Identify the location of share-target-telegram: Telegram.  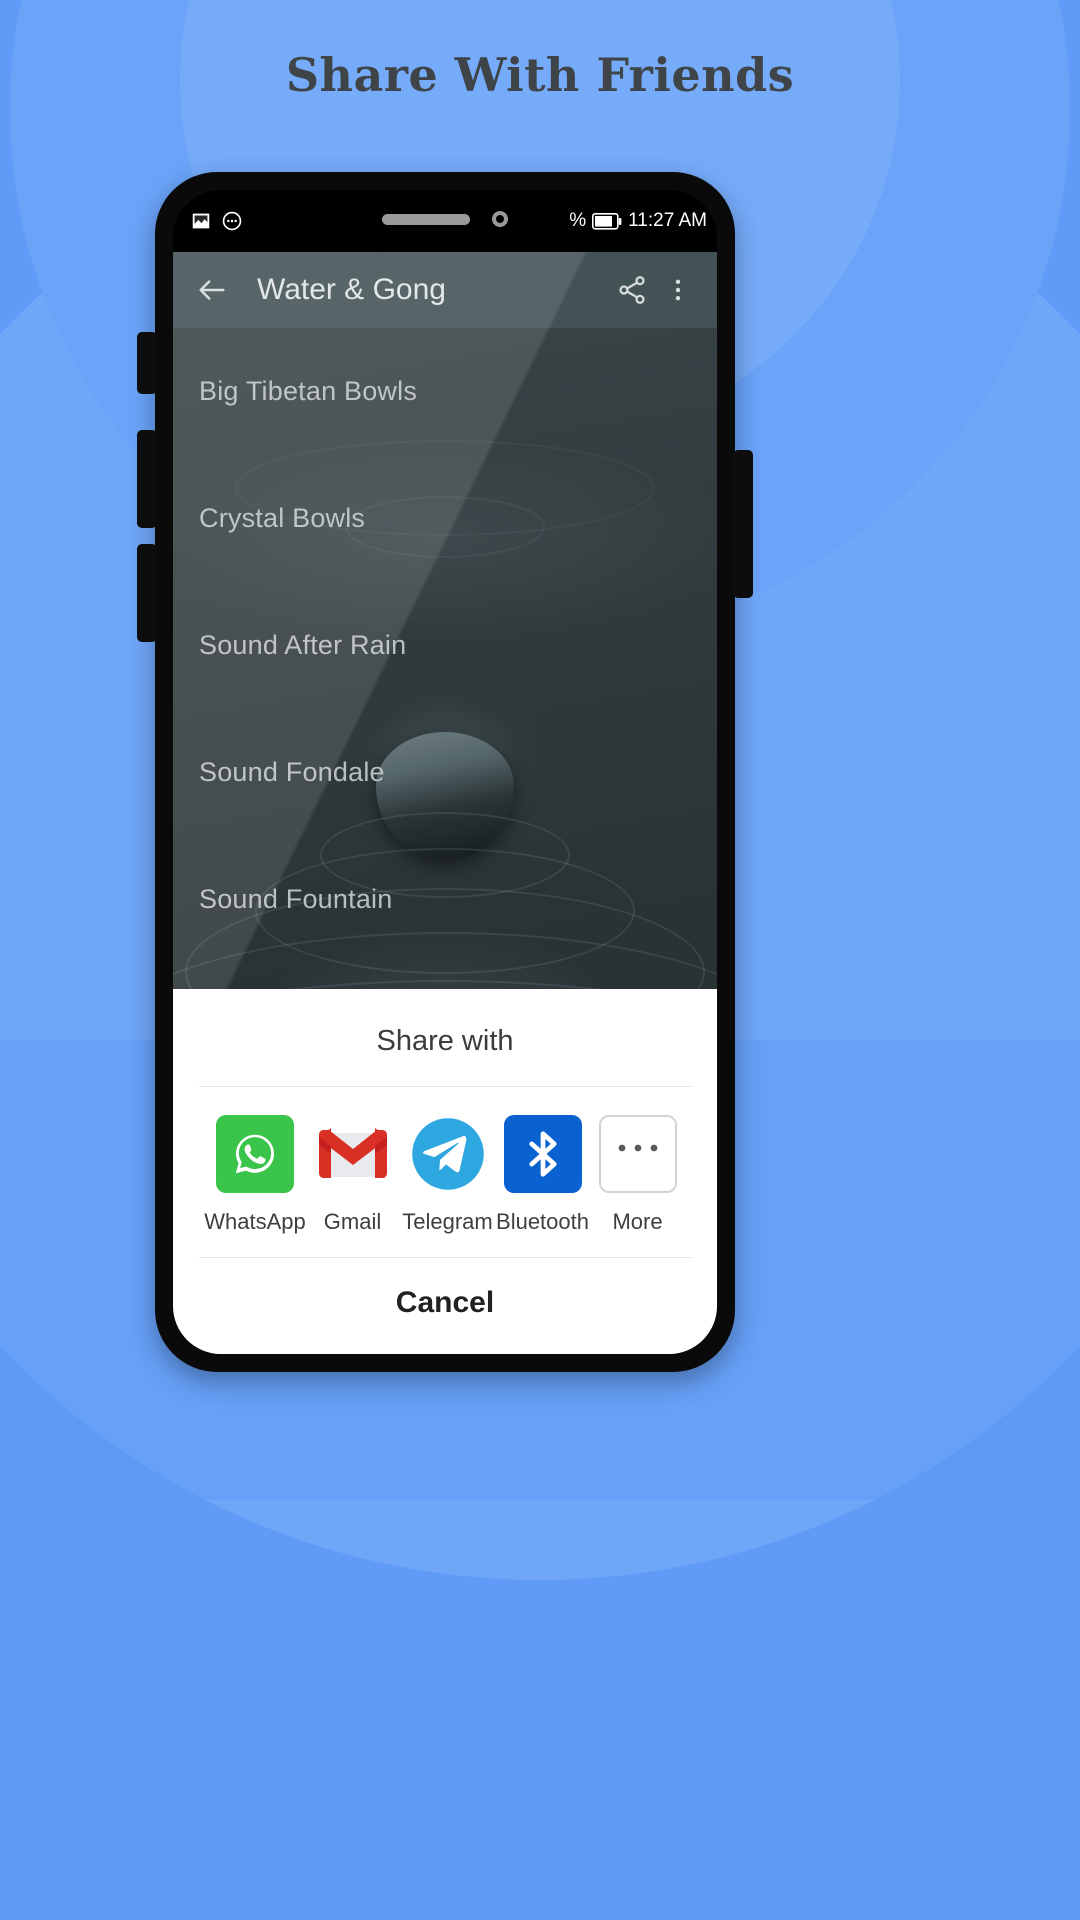
(447, 1175).